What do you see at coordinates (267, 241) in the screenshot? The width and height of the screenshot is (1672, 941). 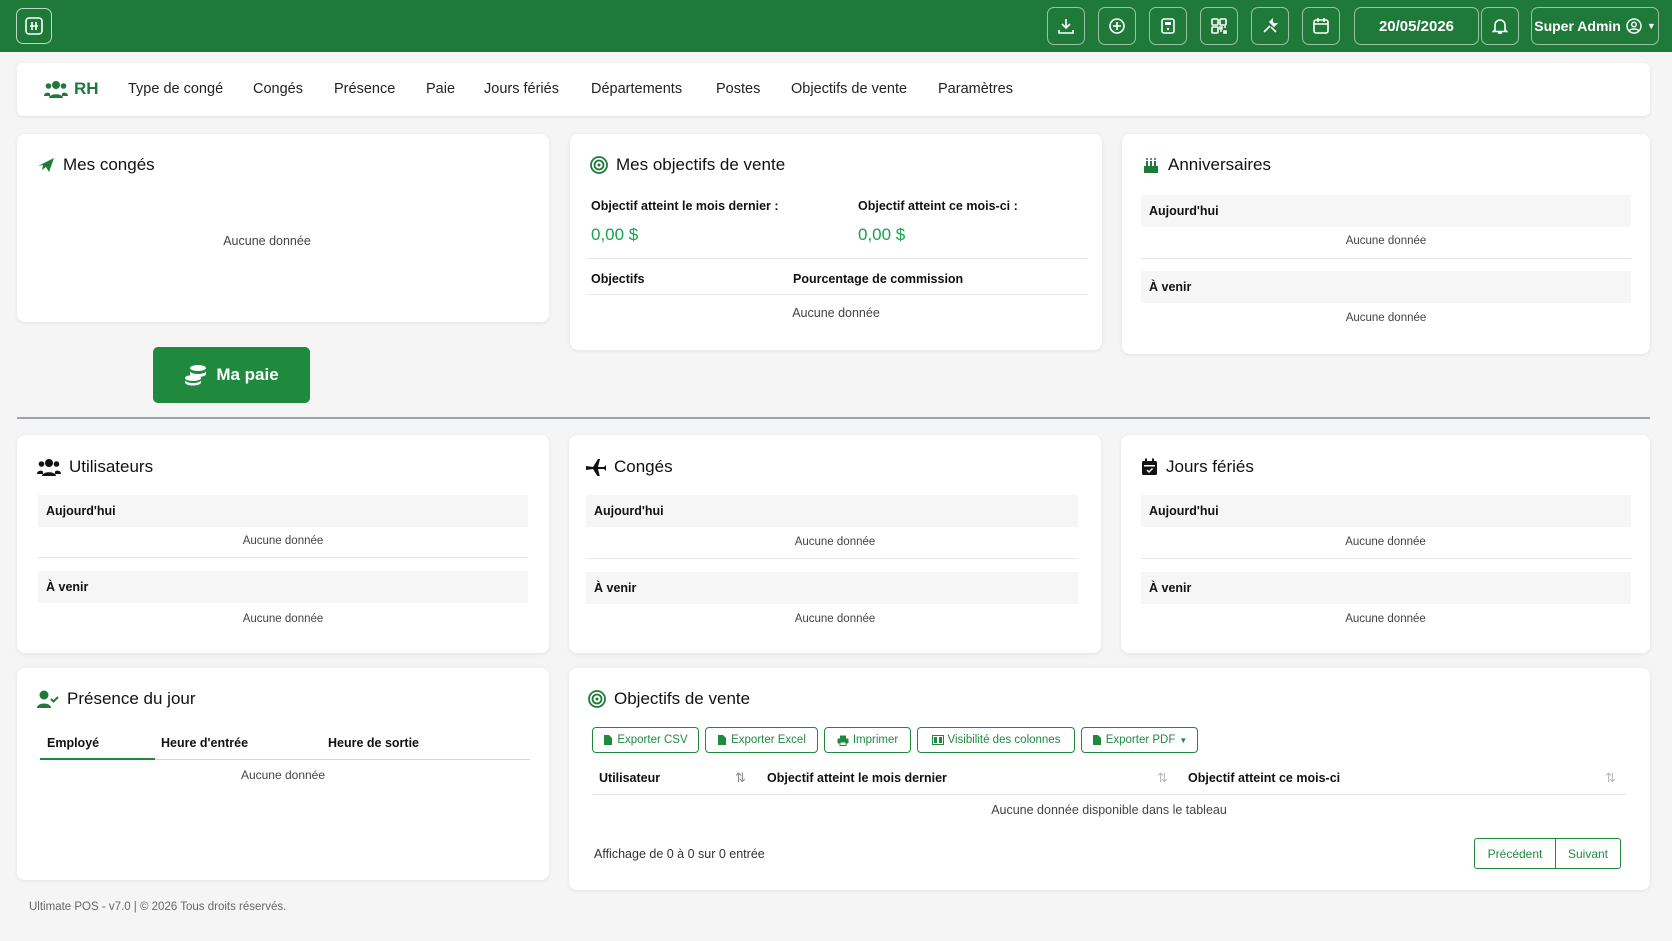 I see `my-leaves-empty: Aucune donnée` at bounding box center [267, 241].